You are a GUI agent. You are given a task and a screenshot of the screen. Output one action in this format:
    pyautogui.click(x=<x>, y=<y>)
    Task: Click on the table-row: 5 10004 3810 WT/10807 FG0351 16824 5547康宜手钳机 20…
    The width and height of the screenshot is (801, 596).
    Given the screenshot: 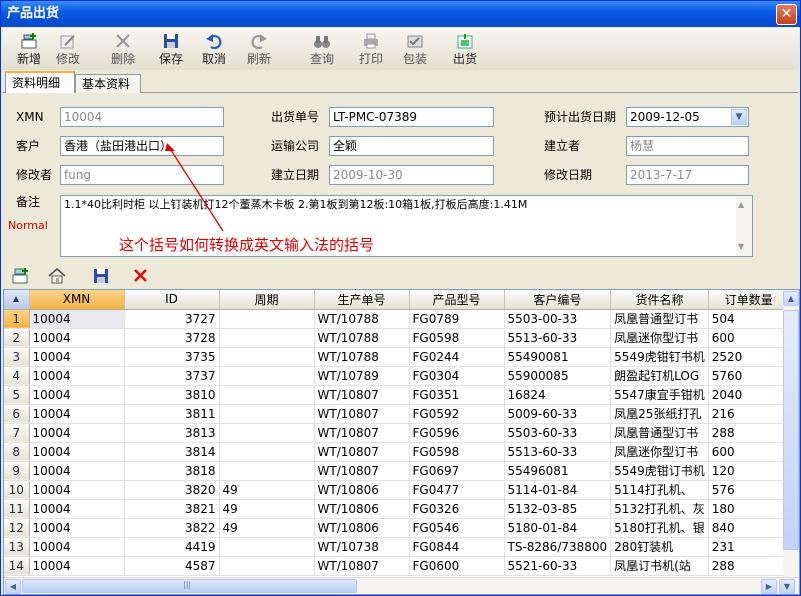 What is the action you would take?
    pyautogui.click(x=397, y=395)
    